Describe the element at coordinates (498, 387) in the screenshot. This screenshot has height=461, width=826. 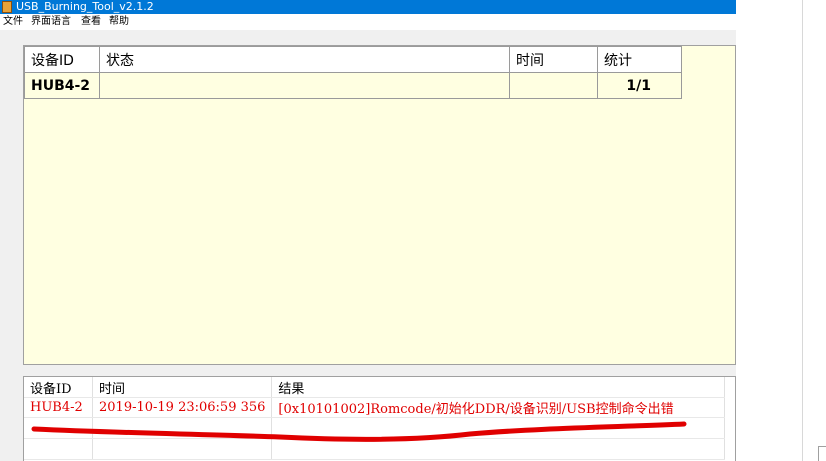
I see `log-header-result: 结果` at that location.